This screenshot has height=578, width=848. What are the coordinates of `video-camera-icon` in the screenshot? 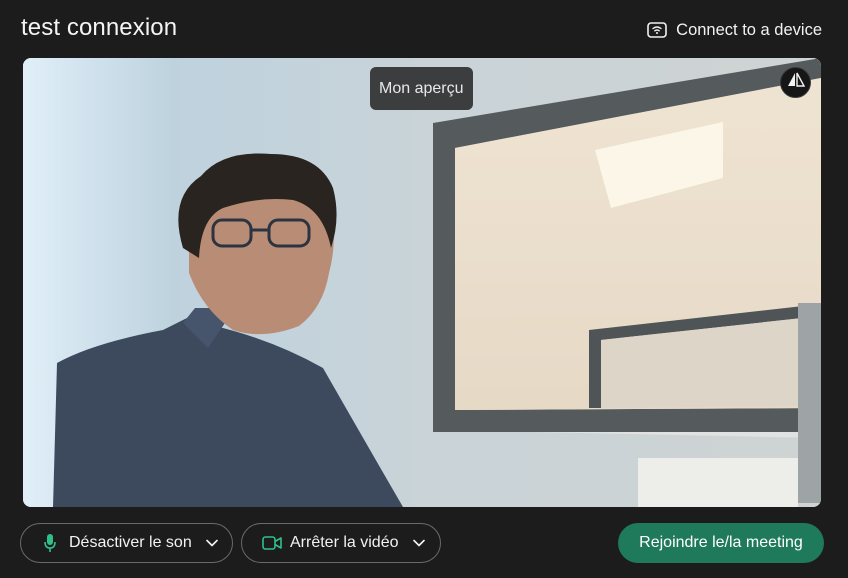 It's located at (272, 543).